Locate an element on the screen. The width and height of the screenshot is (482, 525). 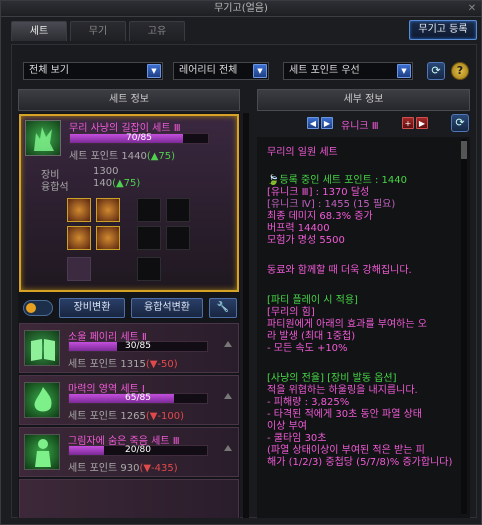
points-value: 1315 is located at coordinates (133, 364).